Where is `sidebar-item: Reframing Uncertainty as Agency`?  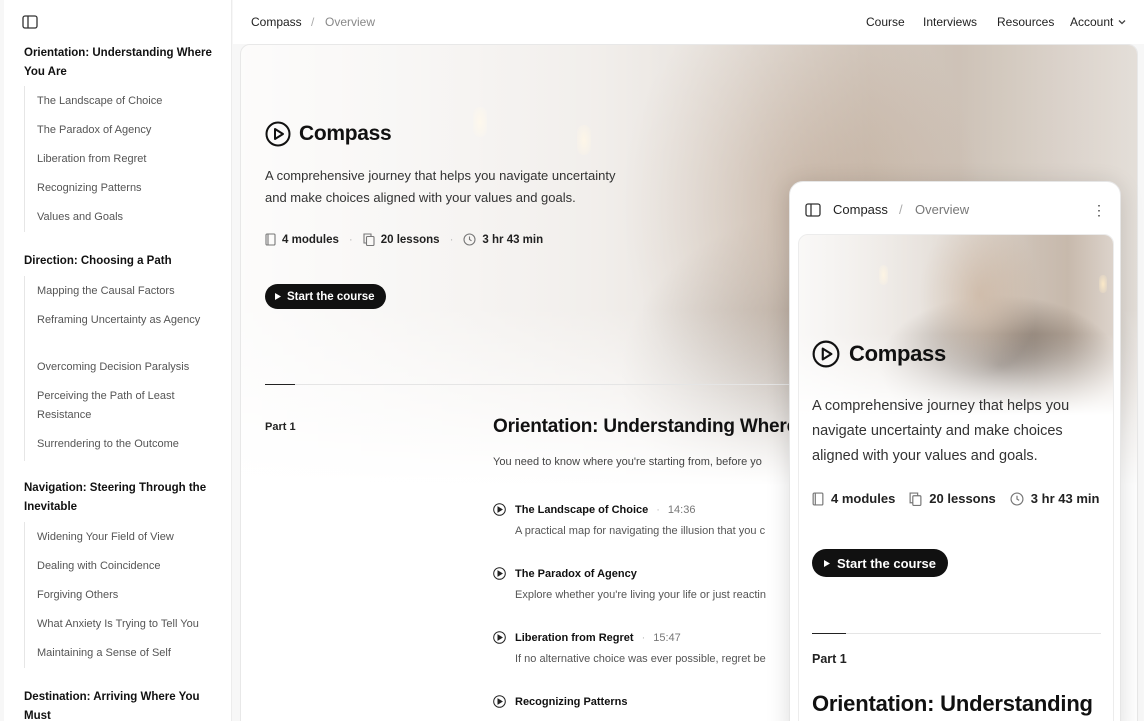
sidebar-item: Reframing Uncertainty as Agency is located at coordinates (127, 320).